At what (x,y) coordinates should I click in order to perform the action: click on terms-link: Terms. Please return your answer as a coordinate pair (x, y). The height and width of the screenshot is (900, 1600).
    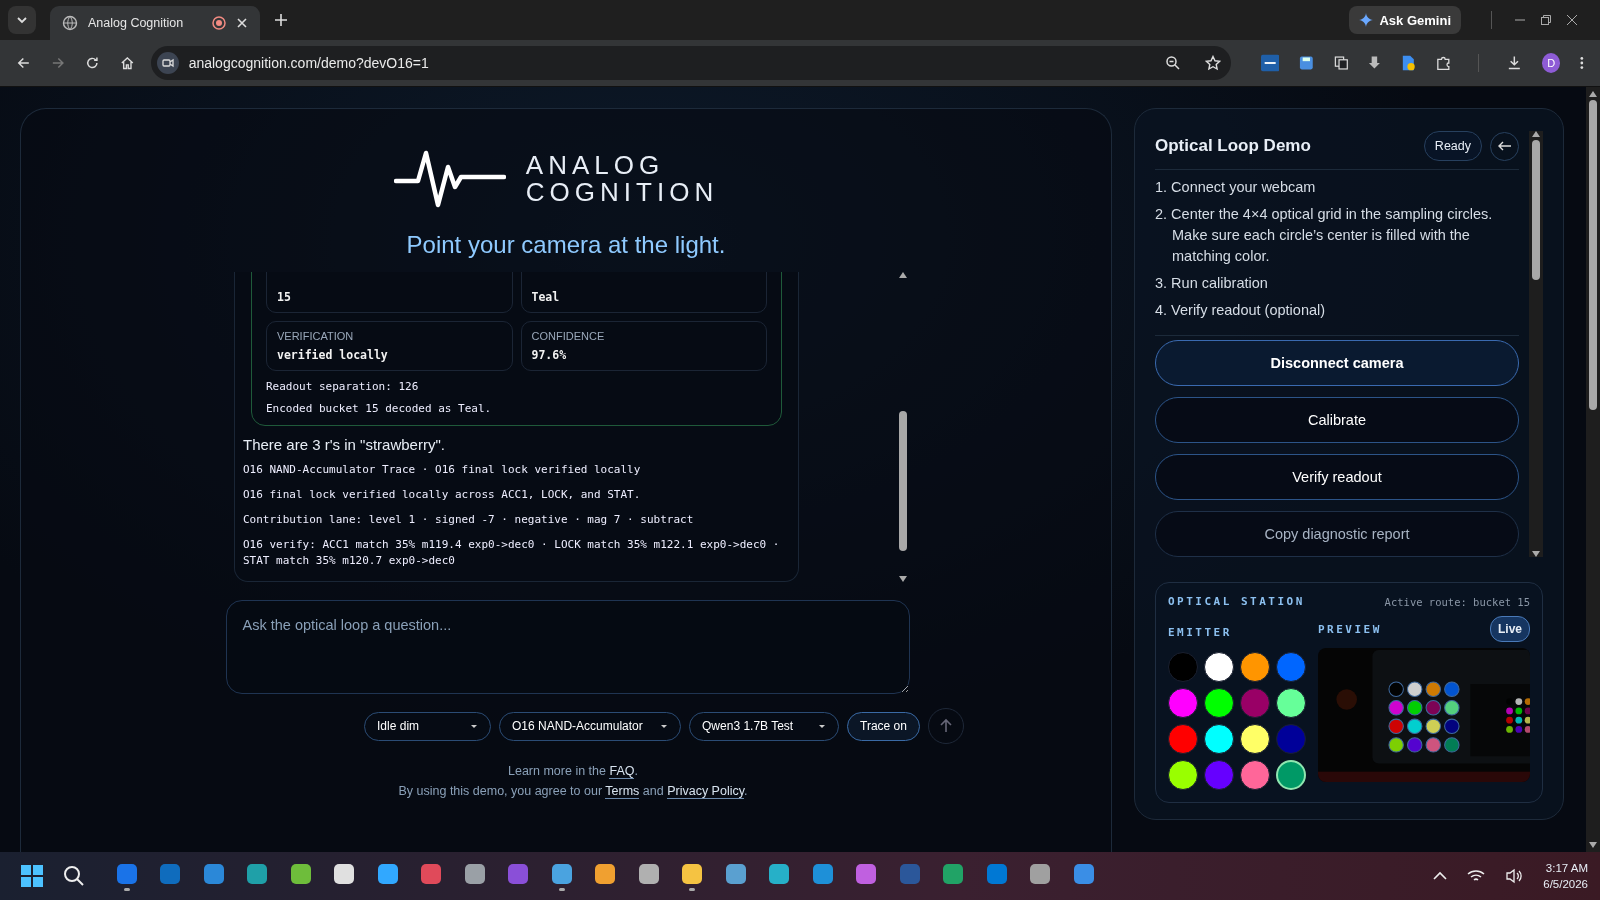
    Looking at the image, I should click on (622, 791).